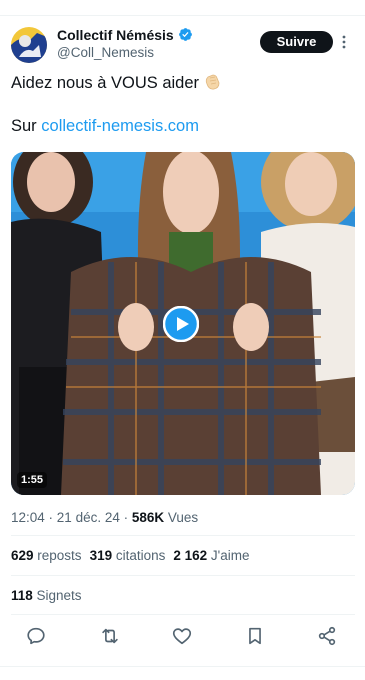  I want to click on citations-stat: 319 citations, so click(128, 555).